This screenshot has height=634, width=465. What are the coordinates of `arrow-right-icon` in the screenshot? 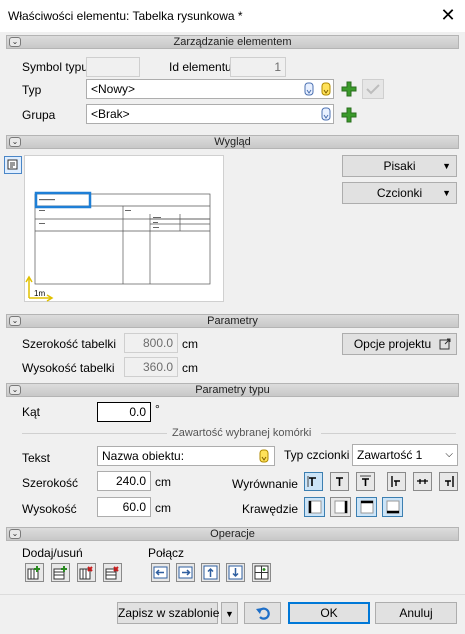 It's located at (185, 572).